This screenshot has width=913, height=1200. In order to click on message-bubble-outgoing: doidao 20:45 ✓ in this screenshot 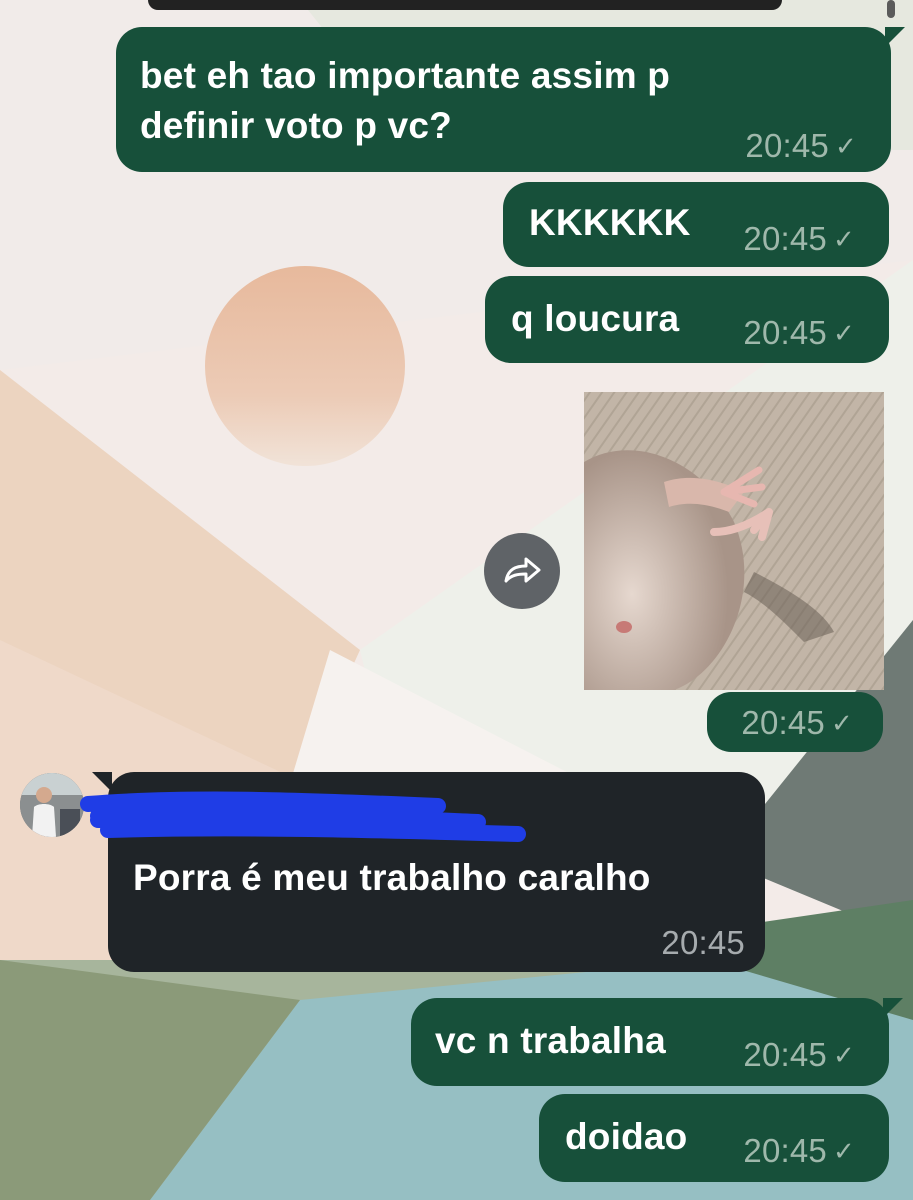, I will do `click(714, 1138)`.